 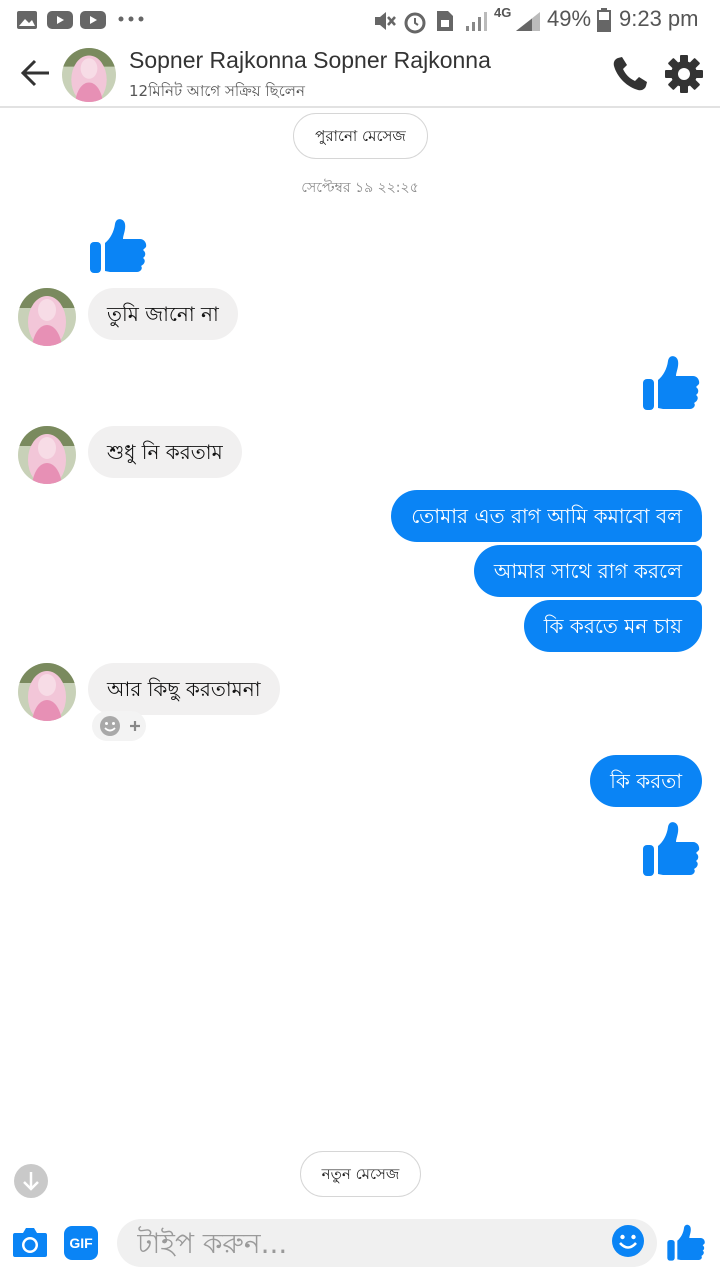 I want to click on back-arrow-icon, so click(x=36, y=73).